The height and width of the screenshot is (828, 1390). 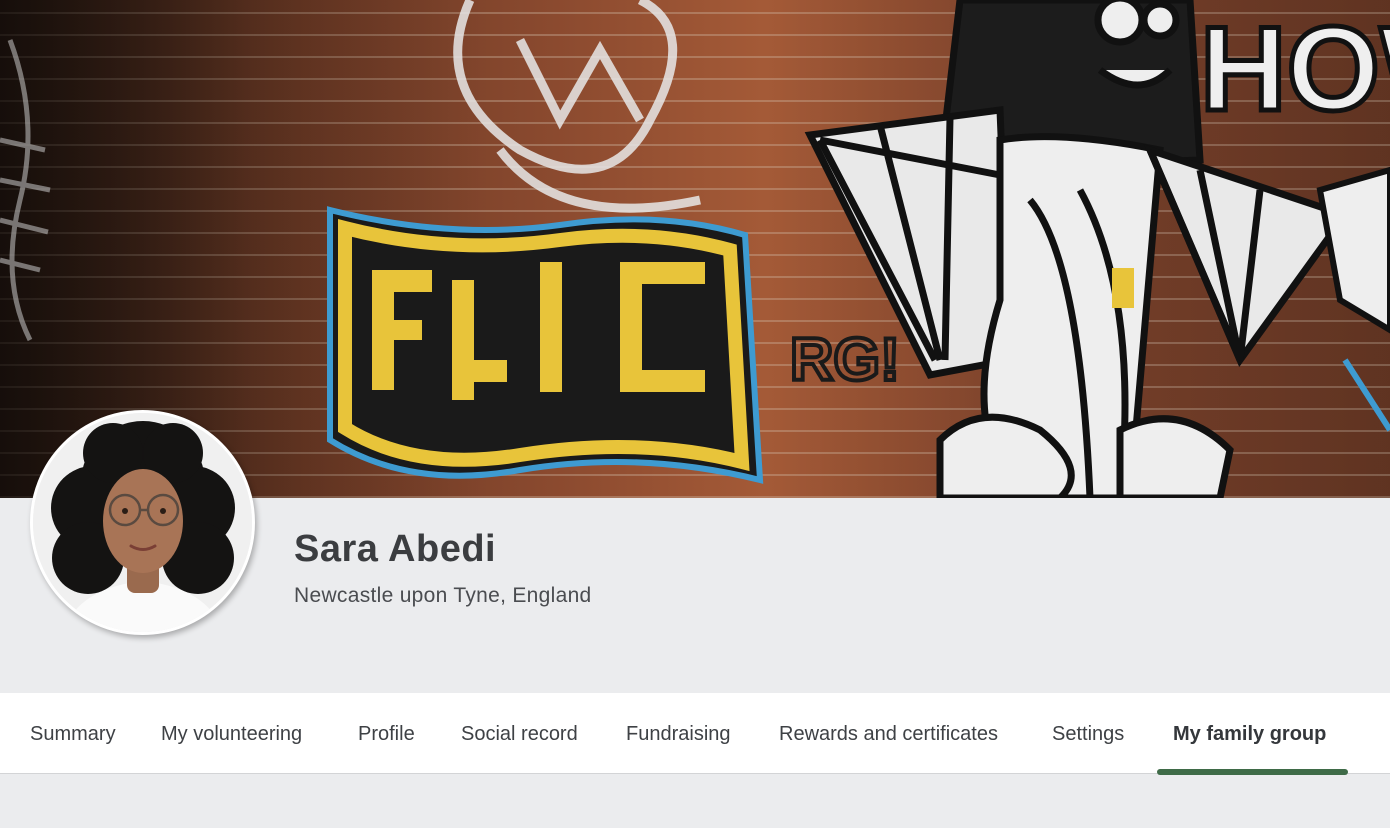 What do you see at coordinates (678, 733) in the screenshot?
I see `tab-fundraising: Fundraising` at bounding box center [678, 733].